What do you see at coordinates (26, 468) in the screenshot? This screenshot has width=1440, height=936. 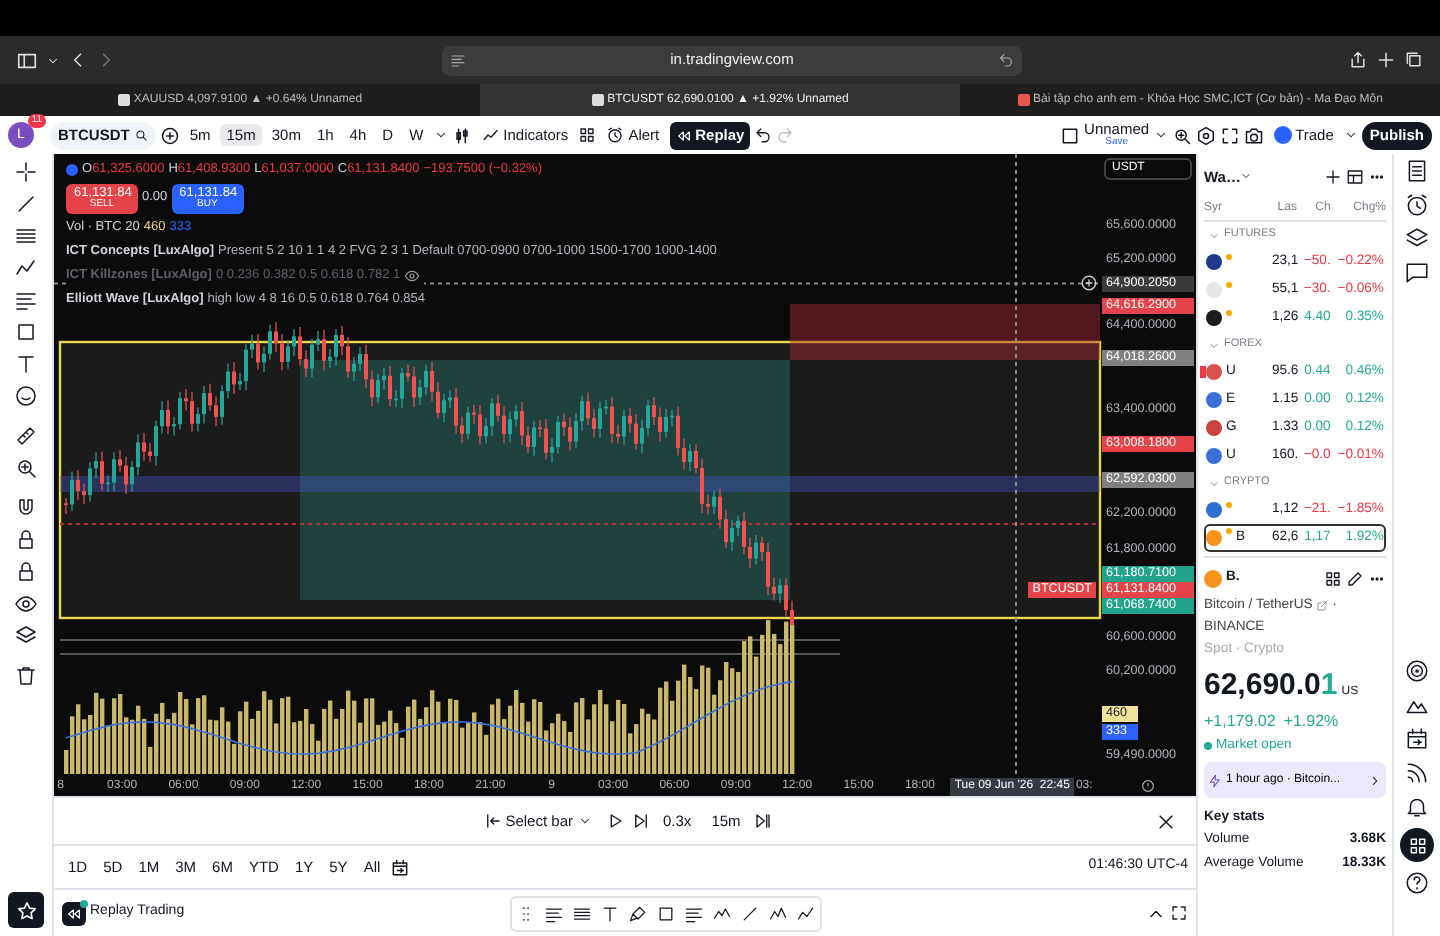 I see `zoom-in-icon` at bounding box center [26, 468].